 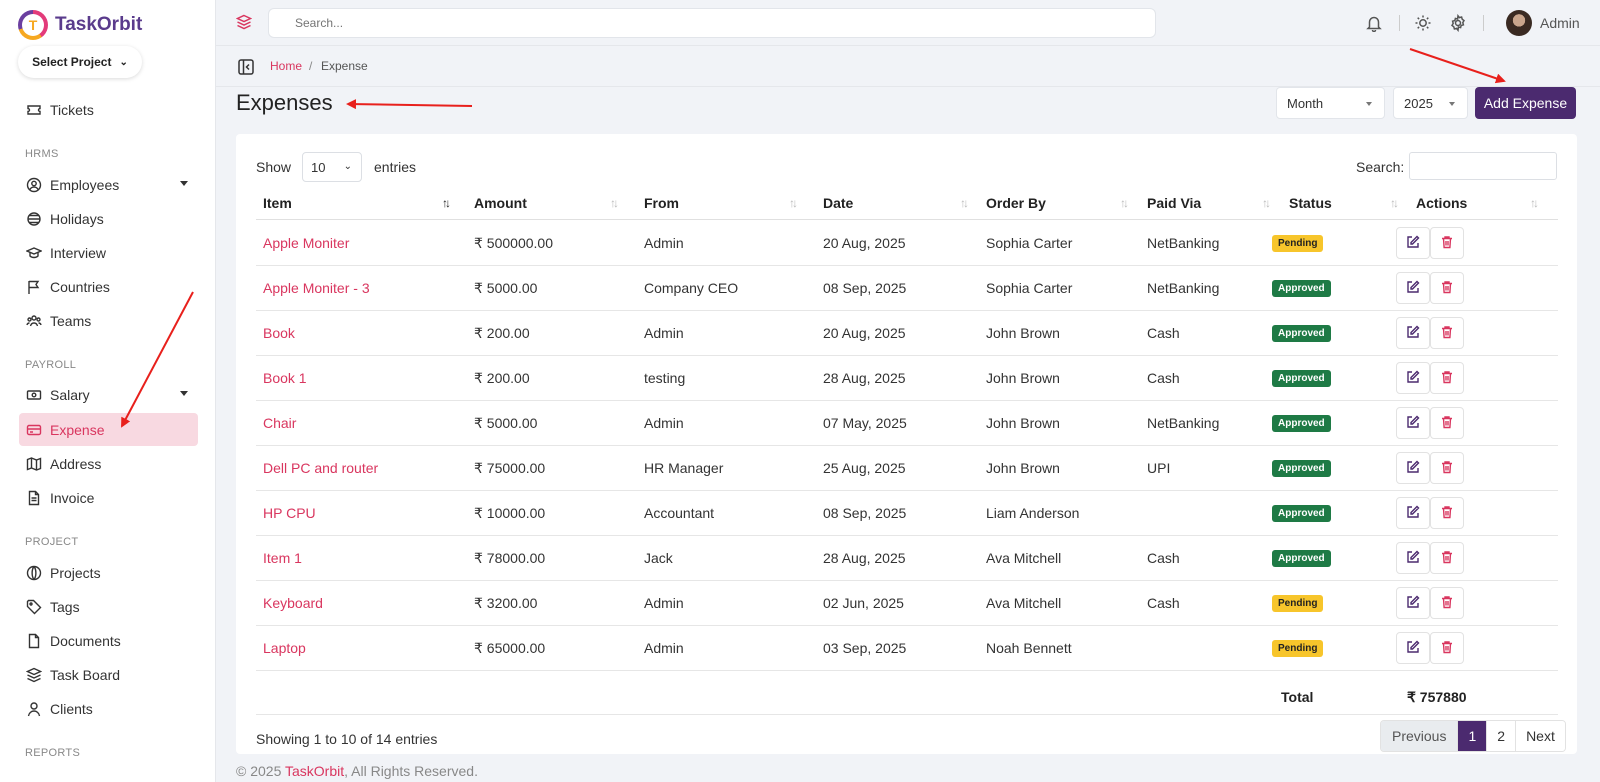 What do you see at coordinates (34, 185) in the screenshot?
I see `user-circle-icon` at bounding box center [34, 185].